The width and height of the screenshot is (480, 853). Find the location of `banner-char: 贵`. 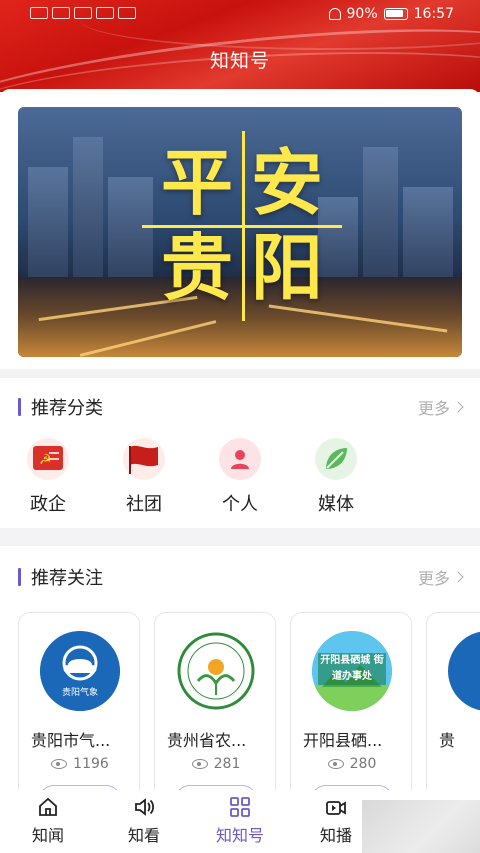

banner-char: 贵 is located at coordinates (196, 267).